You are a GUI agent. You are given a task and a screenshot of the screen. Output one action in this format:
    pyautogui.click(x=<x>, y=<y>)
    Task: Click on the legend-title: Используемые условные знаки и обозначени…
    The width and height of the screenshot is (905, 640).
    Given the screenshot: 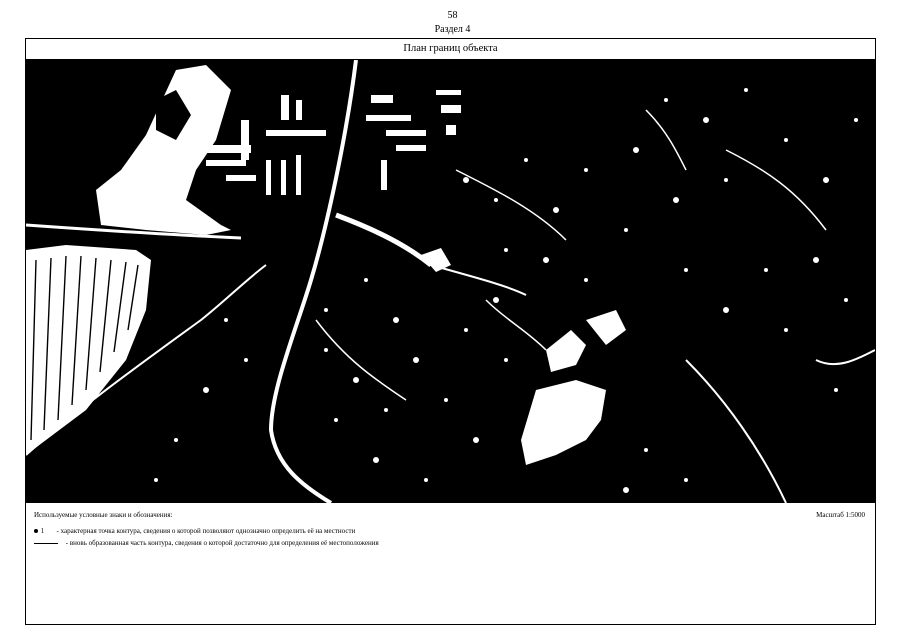 What is the action you would take?
    pyautogui.click(x=103, y=515)
    